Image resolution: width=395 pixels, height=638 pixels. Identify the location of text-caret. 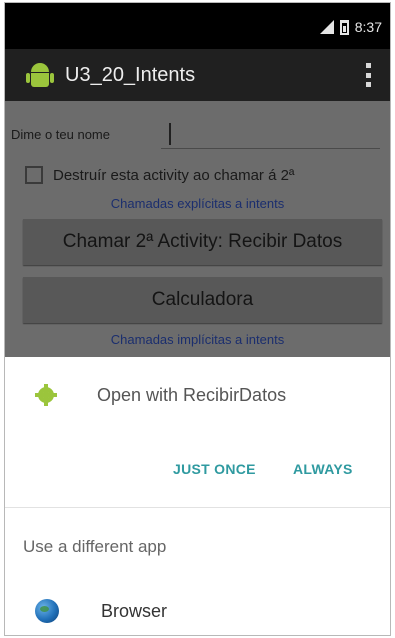
(170, 134).